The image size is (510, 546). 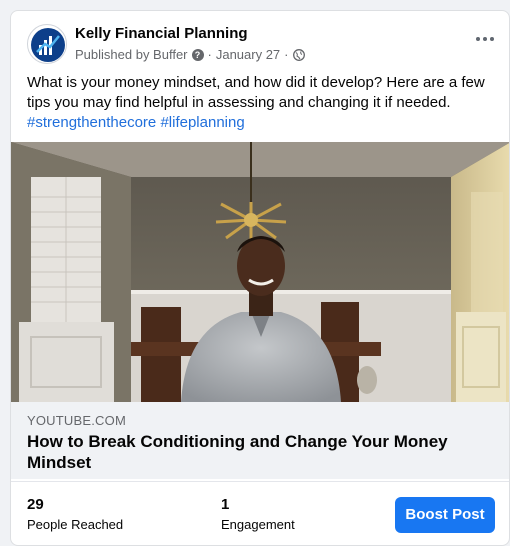 I want to click on people-reached-label: People Reached, so click(x=75, y=524).